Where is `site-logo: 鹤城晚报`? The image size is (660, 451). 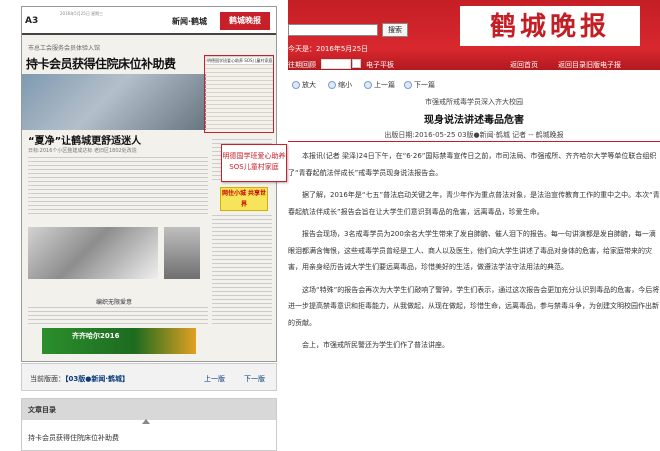 site-logo: 鹤城晚报 is located at coordinates (550, 26).